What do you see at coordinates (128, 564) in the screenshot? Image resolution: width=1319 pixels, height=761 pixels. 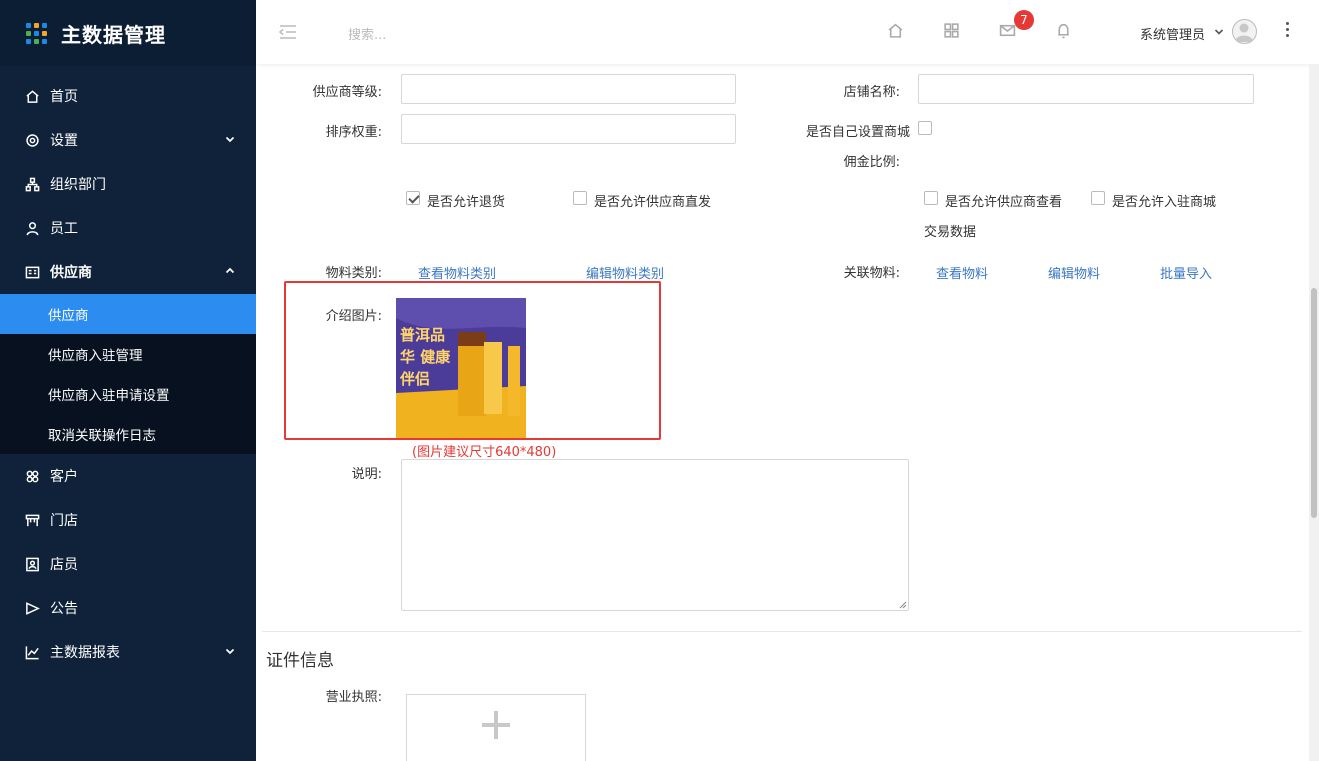 I see `sidebar-item-clerk: 店员` at bounding box center [128, 564].